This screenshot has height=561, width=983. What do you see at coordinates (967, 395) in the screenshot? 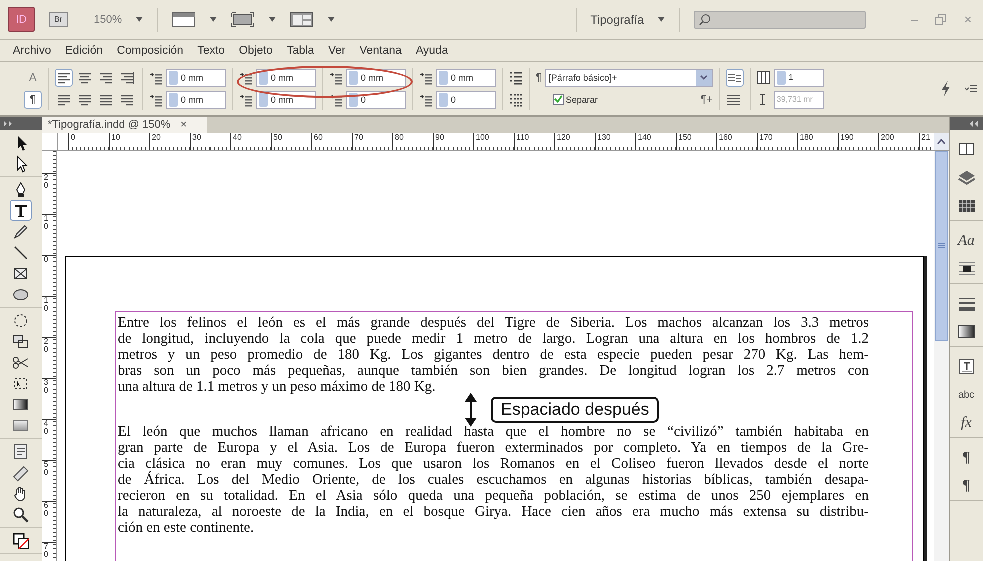
I see `panel-button: abc` at bounding box center [967, 395].